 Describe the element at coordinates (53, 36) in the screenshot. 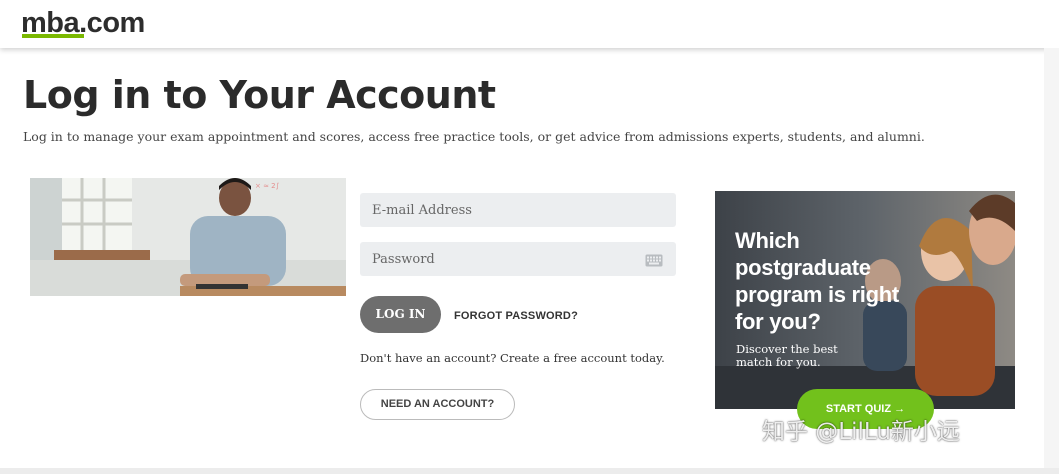

I see `logo-underline` at that location.